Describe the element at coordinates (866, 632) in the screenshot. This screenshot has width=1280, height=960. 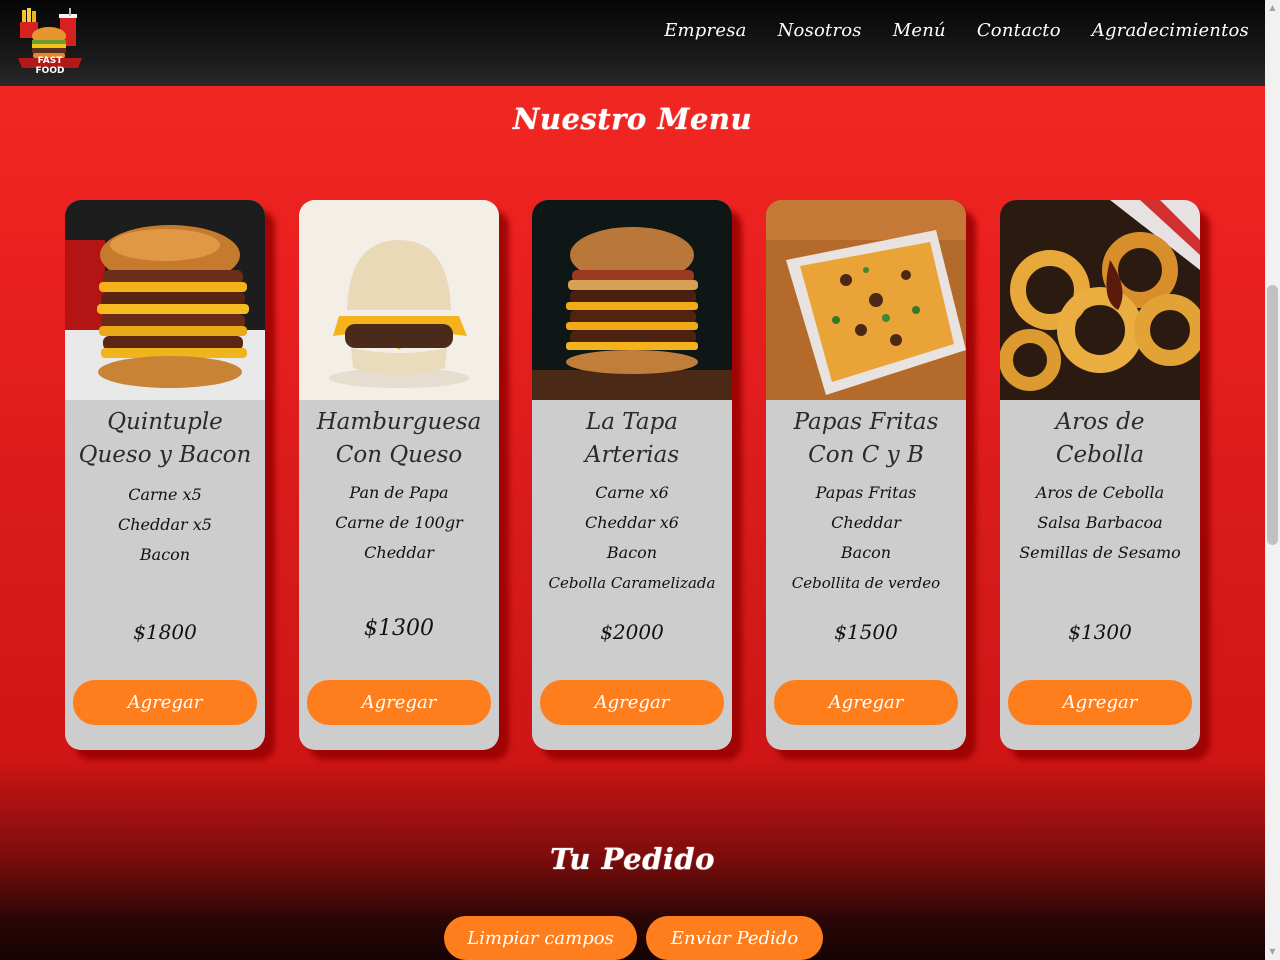
I see `card-price: $1500` at that location.